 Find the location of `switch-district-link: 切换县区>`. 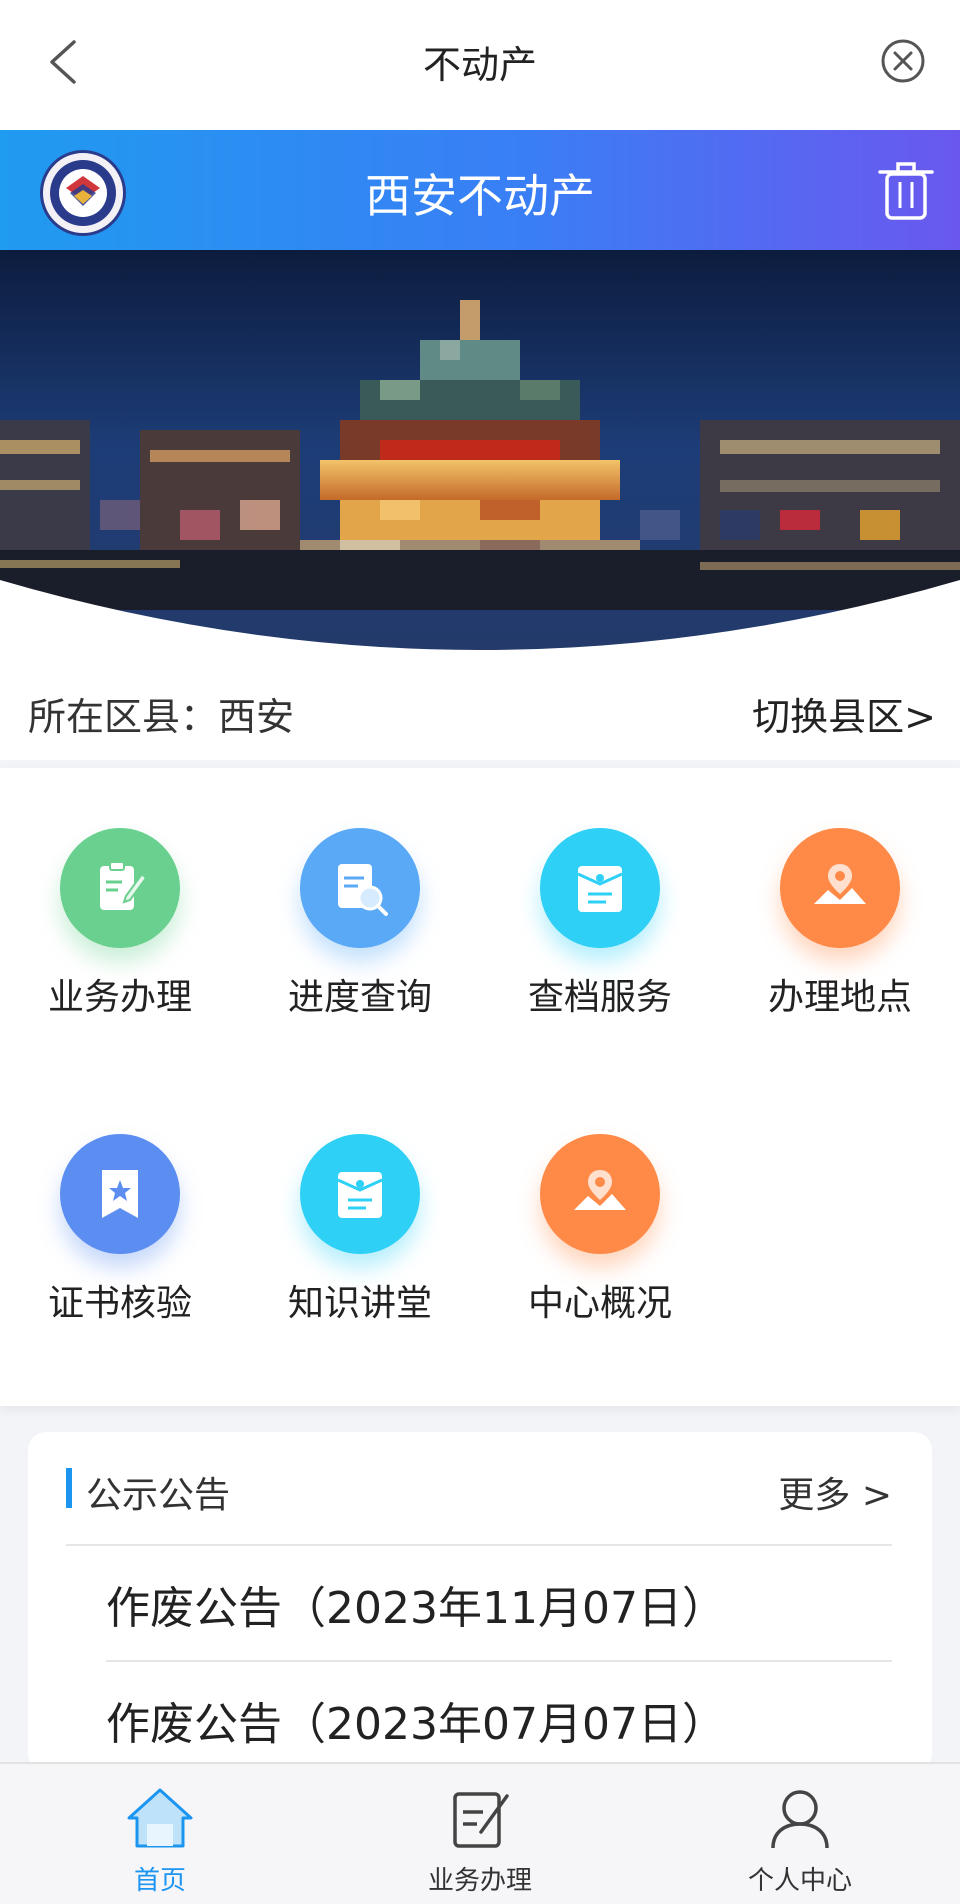

switch-district-link: 切换县区> is located at coordinates (844, 713).